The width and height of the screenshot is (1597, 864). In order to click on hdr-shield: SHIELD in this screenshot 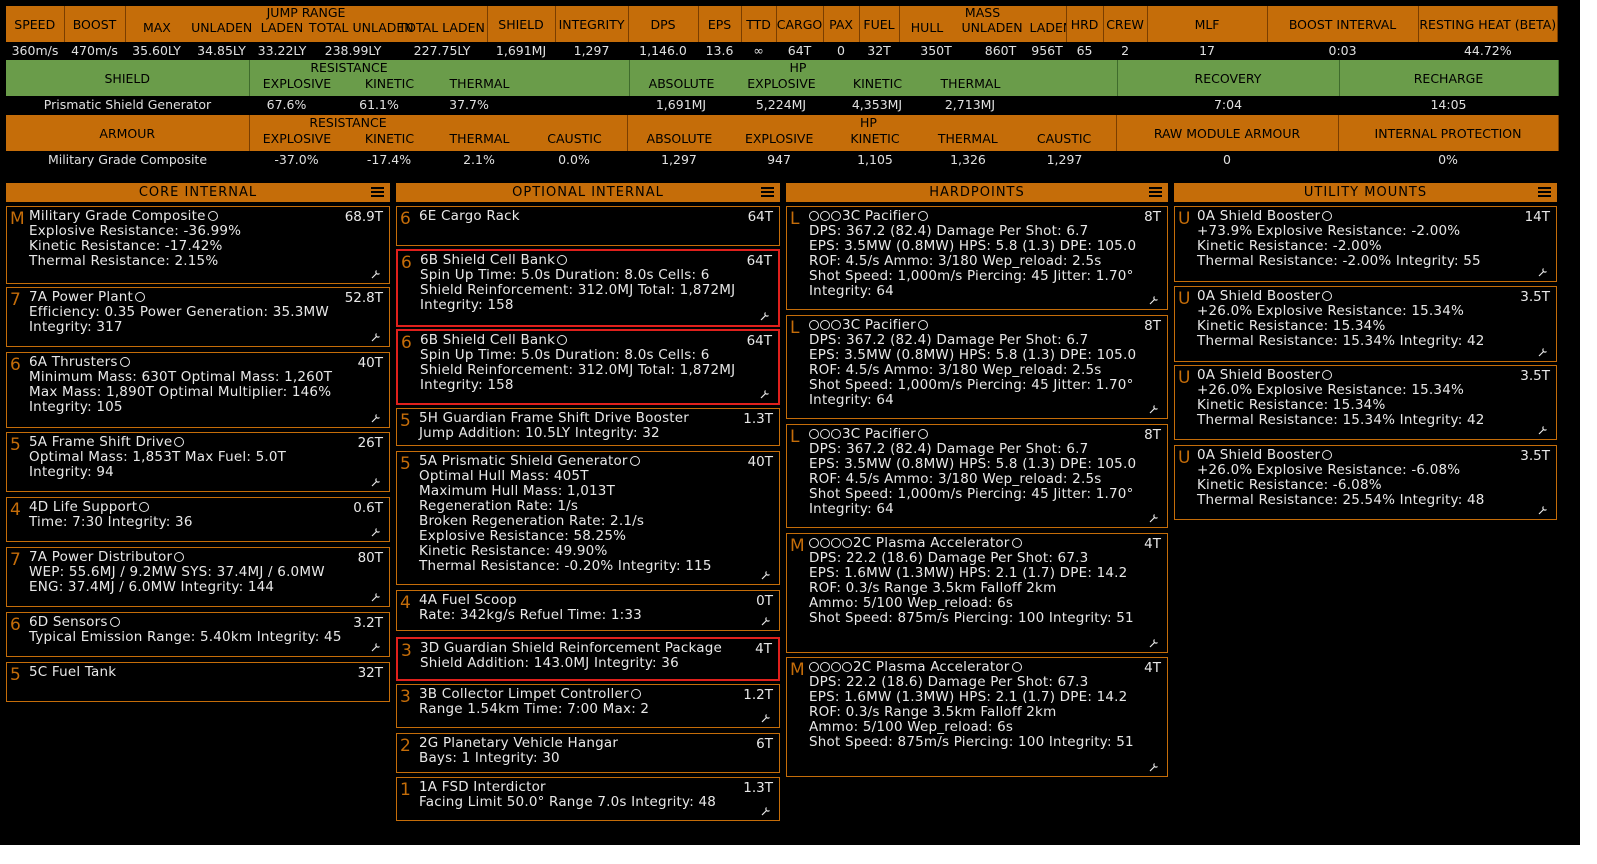, I will do `click(521, 24)`.